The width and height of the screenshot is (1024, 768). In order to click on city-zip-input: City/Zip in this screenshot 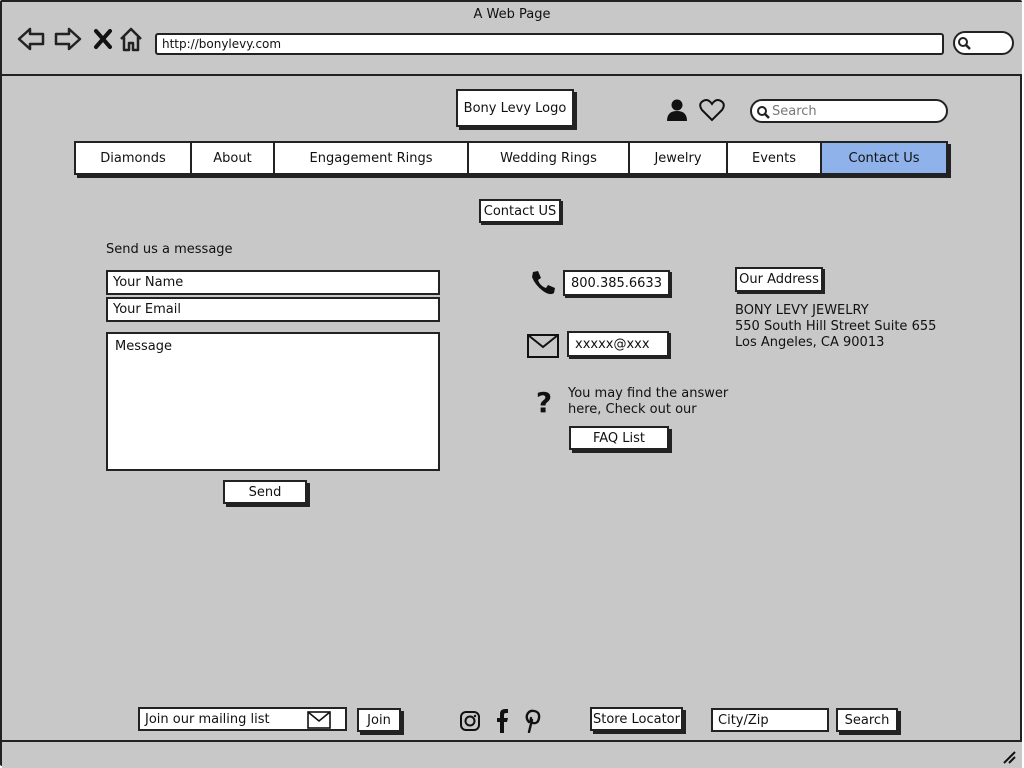, I will do `click(770, 720)`.